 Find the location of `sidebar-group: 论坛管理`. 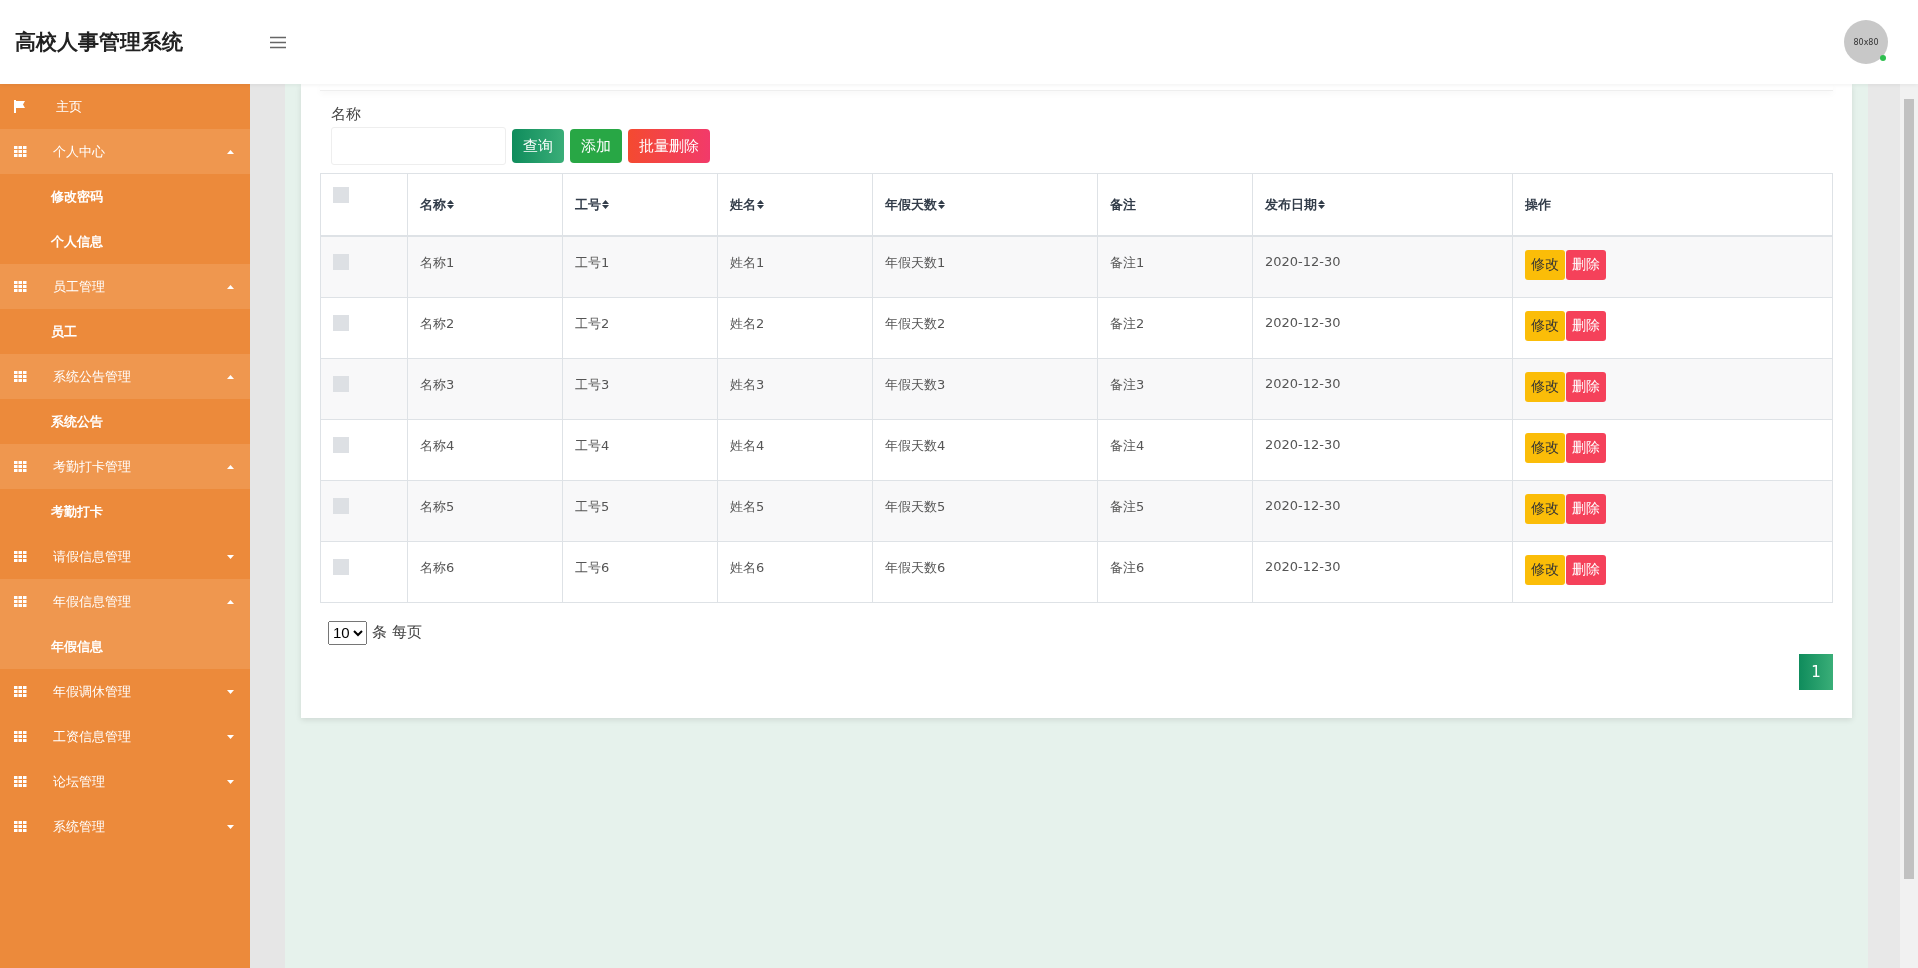

sidebar-group: 论坛管理 is located at coordinates (125, 781).